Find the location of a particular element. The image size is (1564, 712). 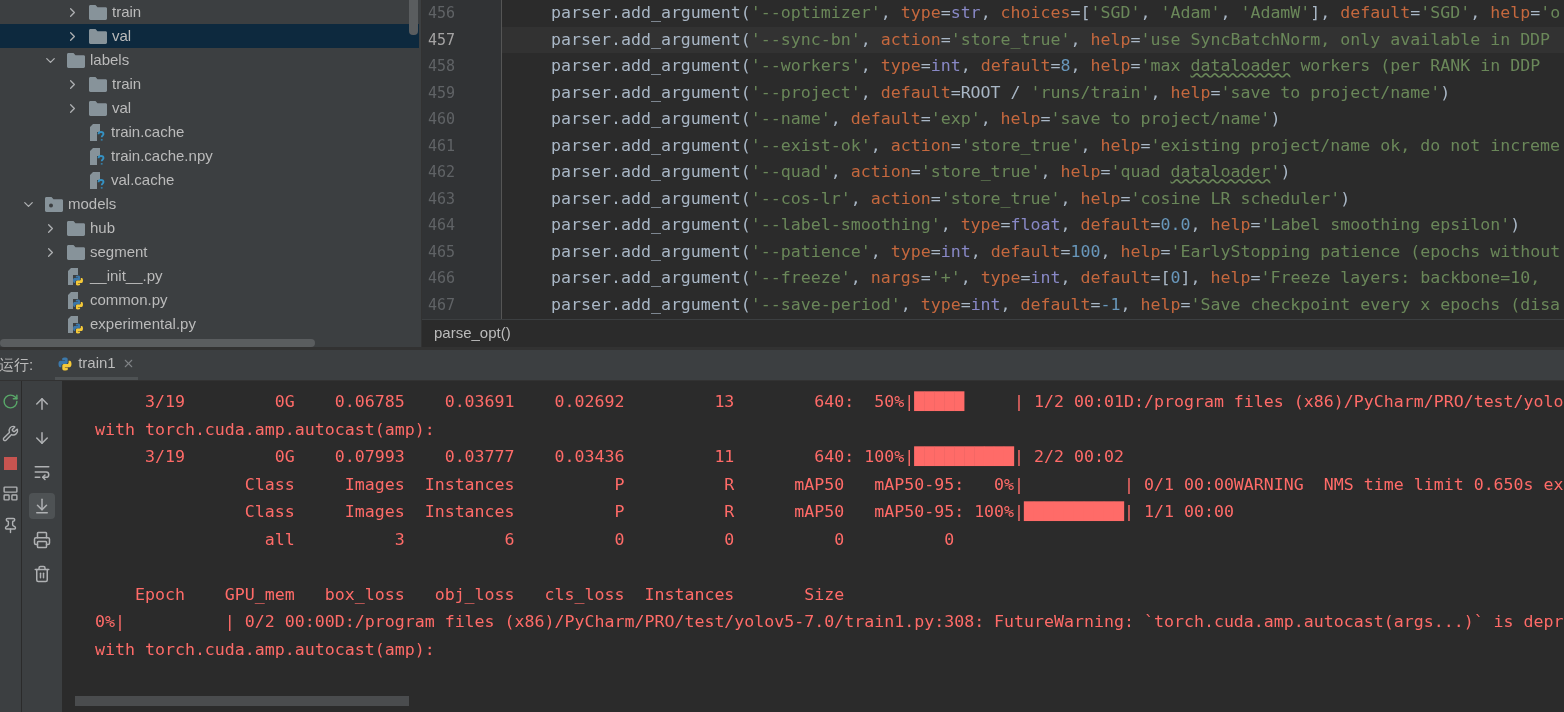

rerun-icon is located at coordinates (10, 401).